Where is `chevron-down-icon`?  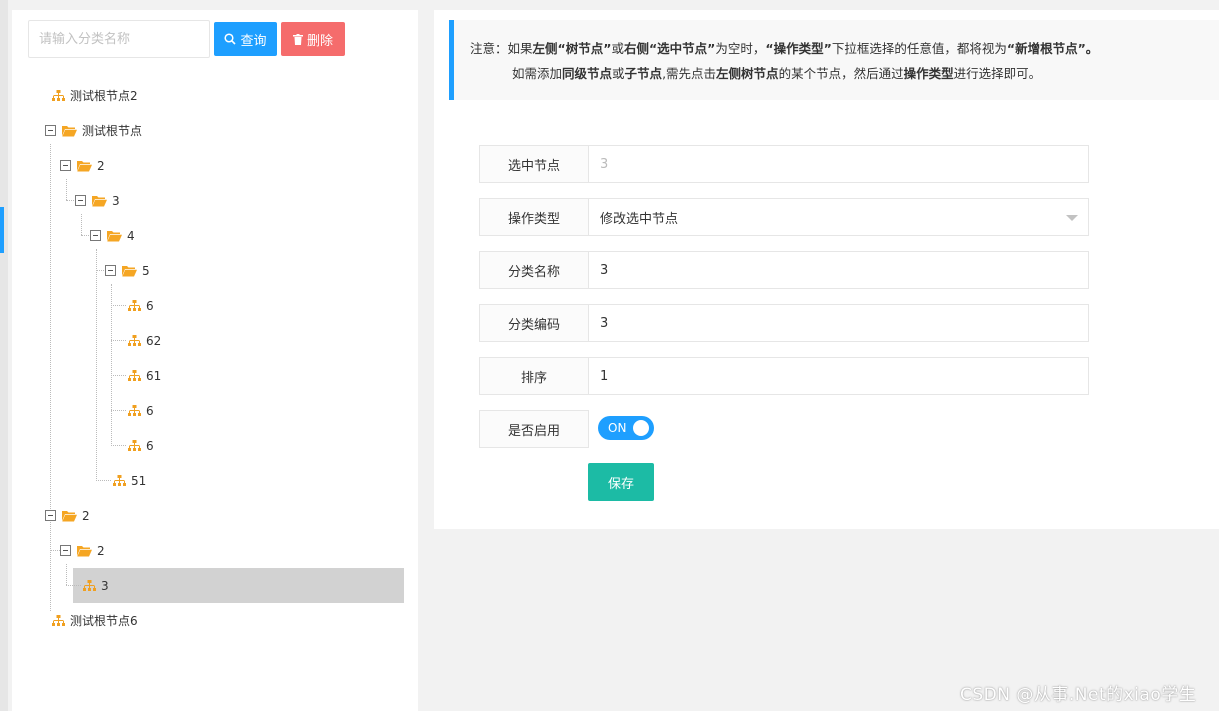
chevron-down-icon is located at coordinates (1072, 218).